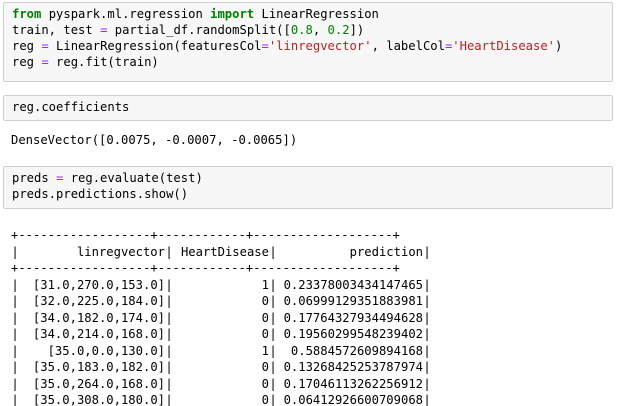 The height and width of the screenshot is (406, 617). Describe the element at coordinates (312, 194) in the screenshot. I see `code-line: preds.predictions.show()` at that location.